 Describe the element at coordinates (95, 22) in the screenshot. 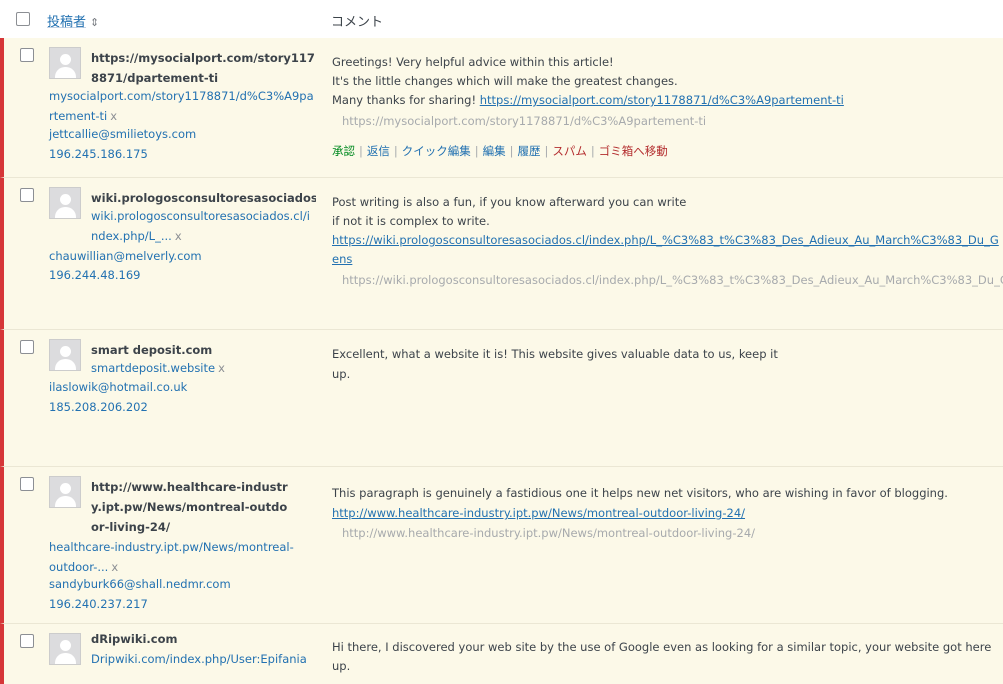

I see `sort-icon: ⇕` at that location.